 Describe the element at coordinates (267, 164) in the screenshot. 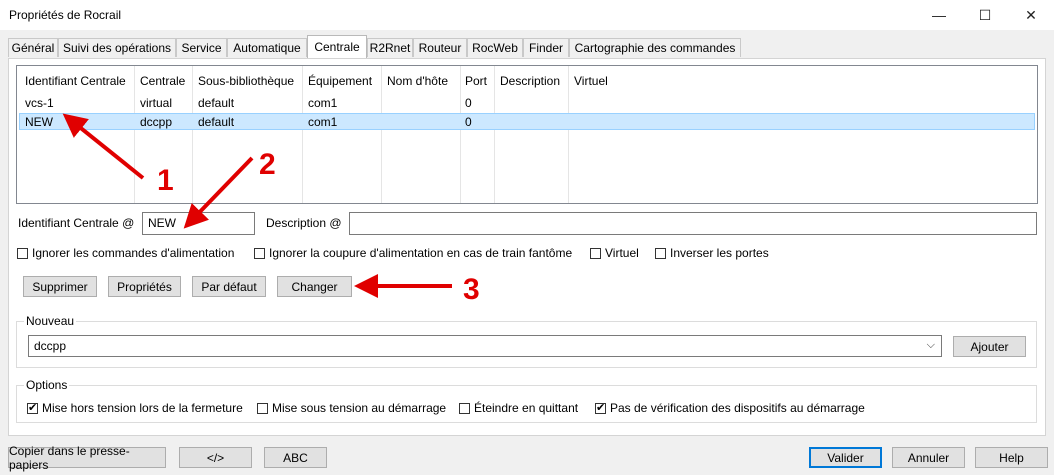

I see `annotation-number-2: 2` at that location.